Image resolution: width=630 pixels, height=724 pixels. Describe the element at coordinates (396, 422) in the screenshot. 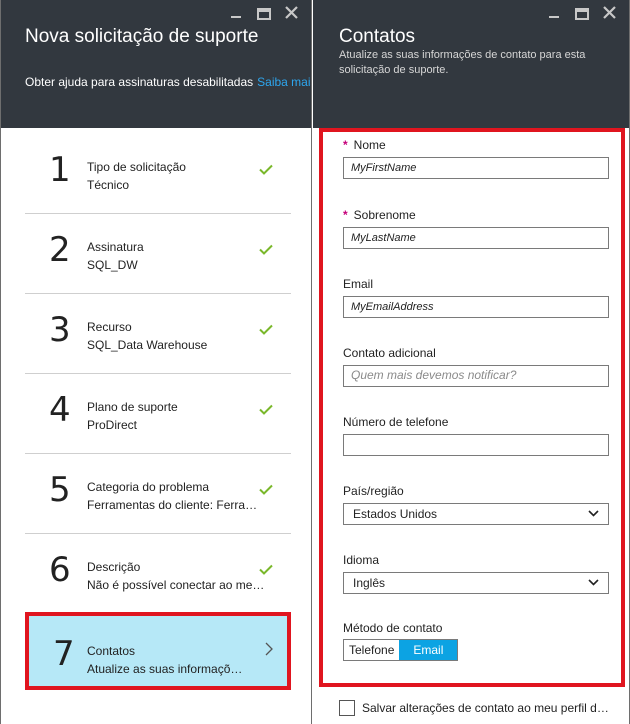

I see `phone-label: Número de telefone` at that location.